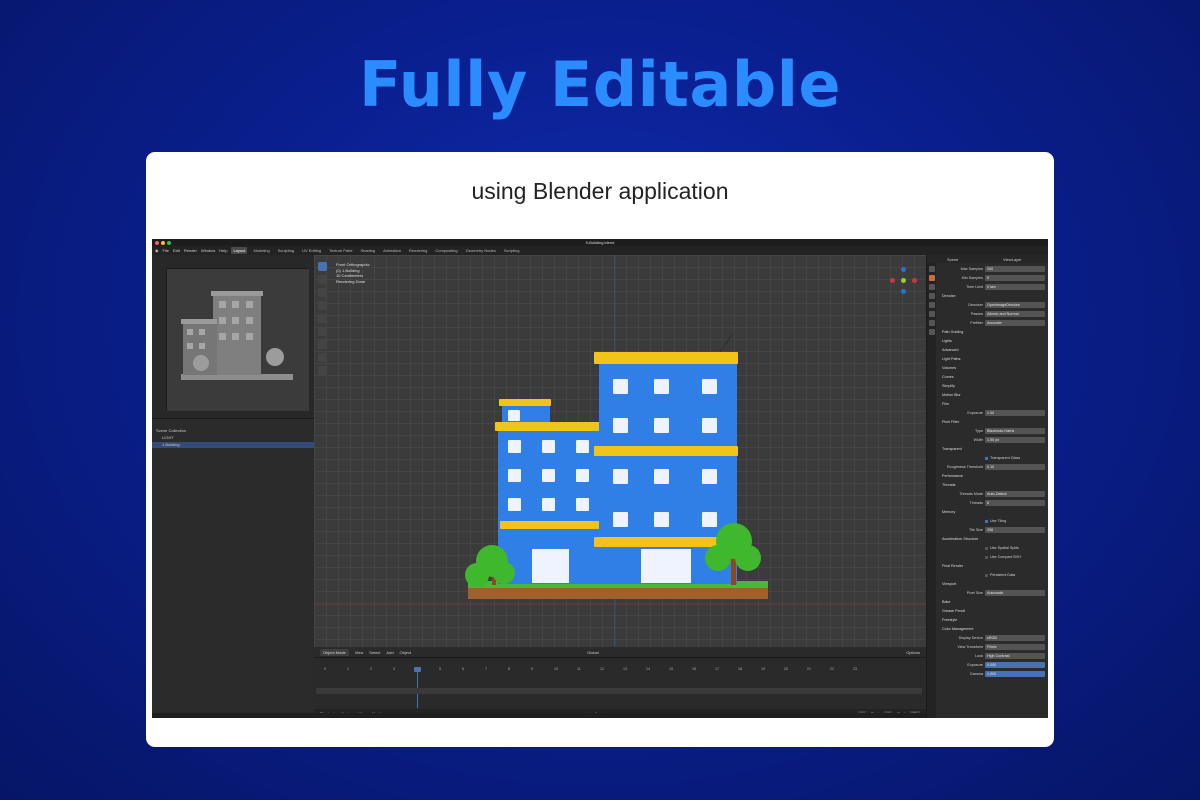  Describe the element at coordinates (993, 620) in the screenshot. I see `panel-section-freestyle: Freestyle` at that location.